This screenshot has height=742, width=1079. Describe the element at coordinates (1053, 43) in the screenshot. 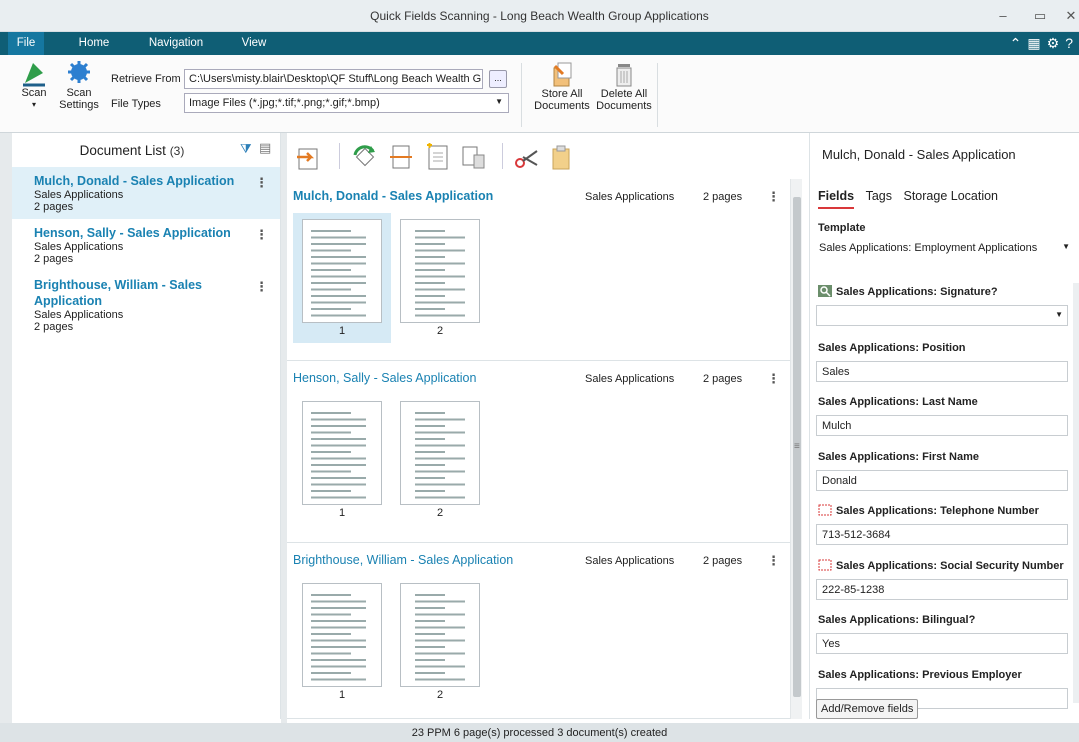

I see `settings-gear-icon: ⚙` at that location.